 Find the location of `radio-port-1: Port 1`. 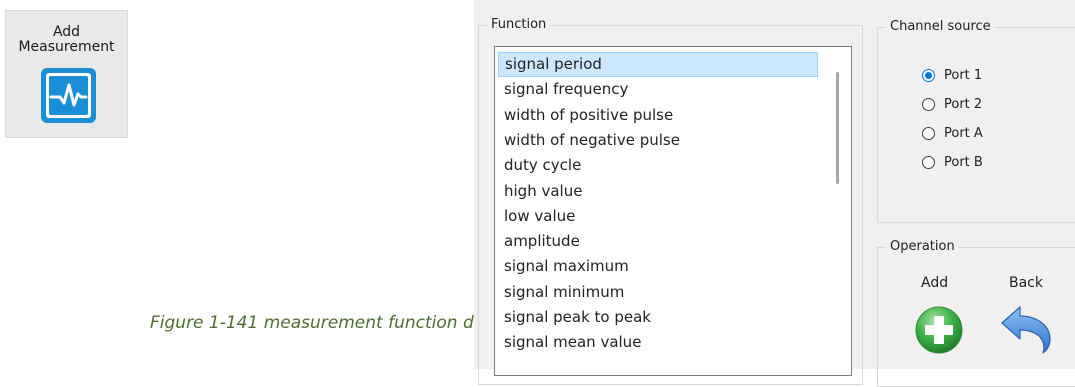

radio-port-1: Port 1 is located at coordinates (952, 75).